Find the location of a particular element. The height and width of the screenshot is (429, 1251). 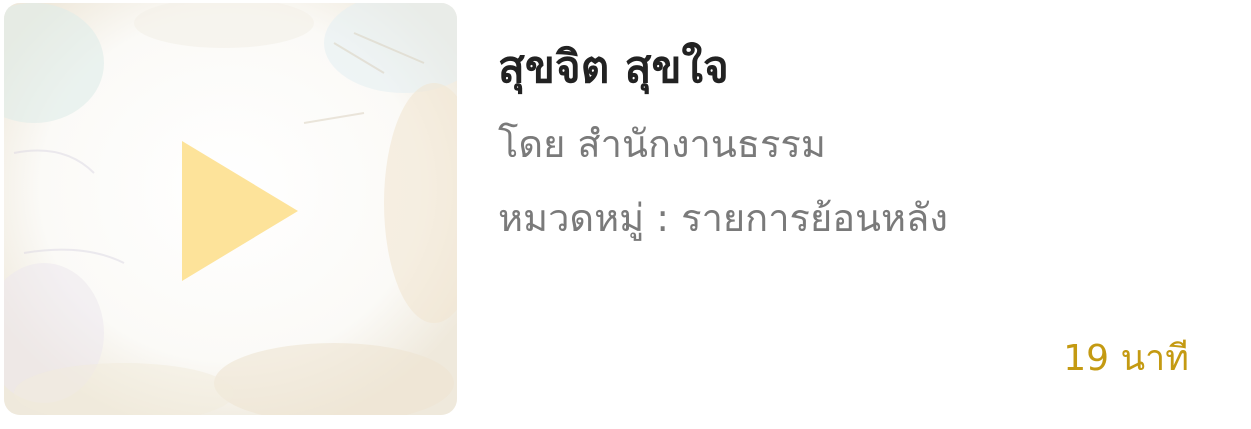

episode-duration: 19 นาที is located at coordinates (1126, 358).